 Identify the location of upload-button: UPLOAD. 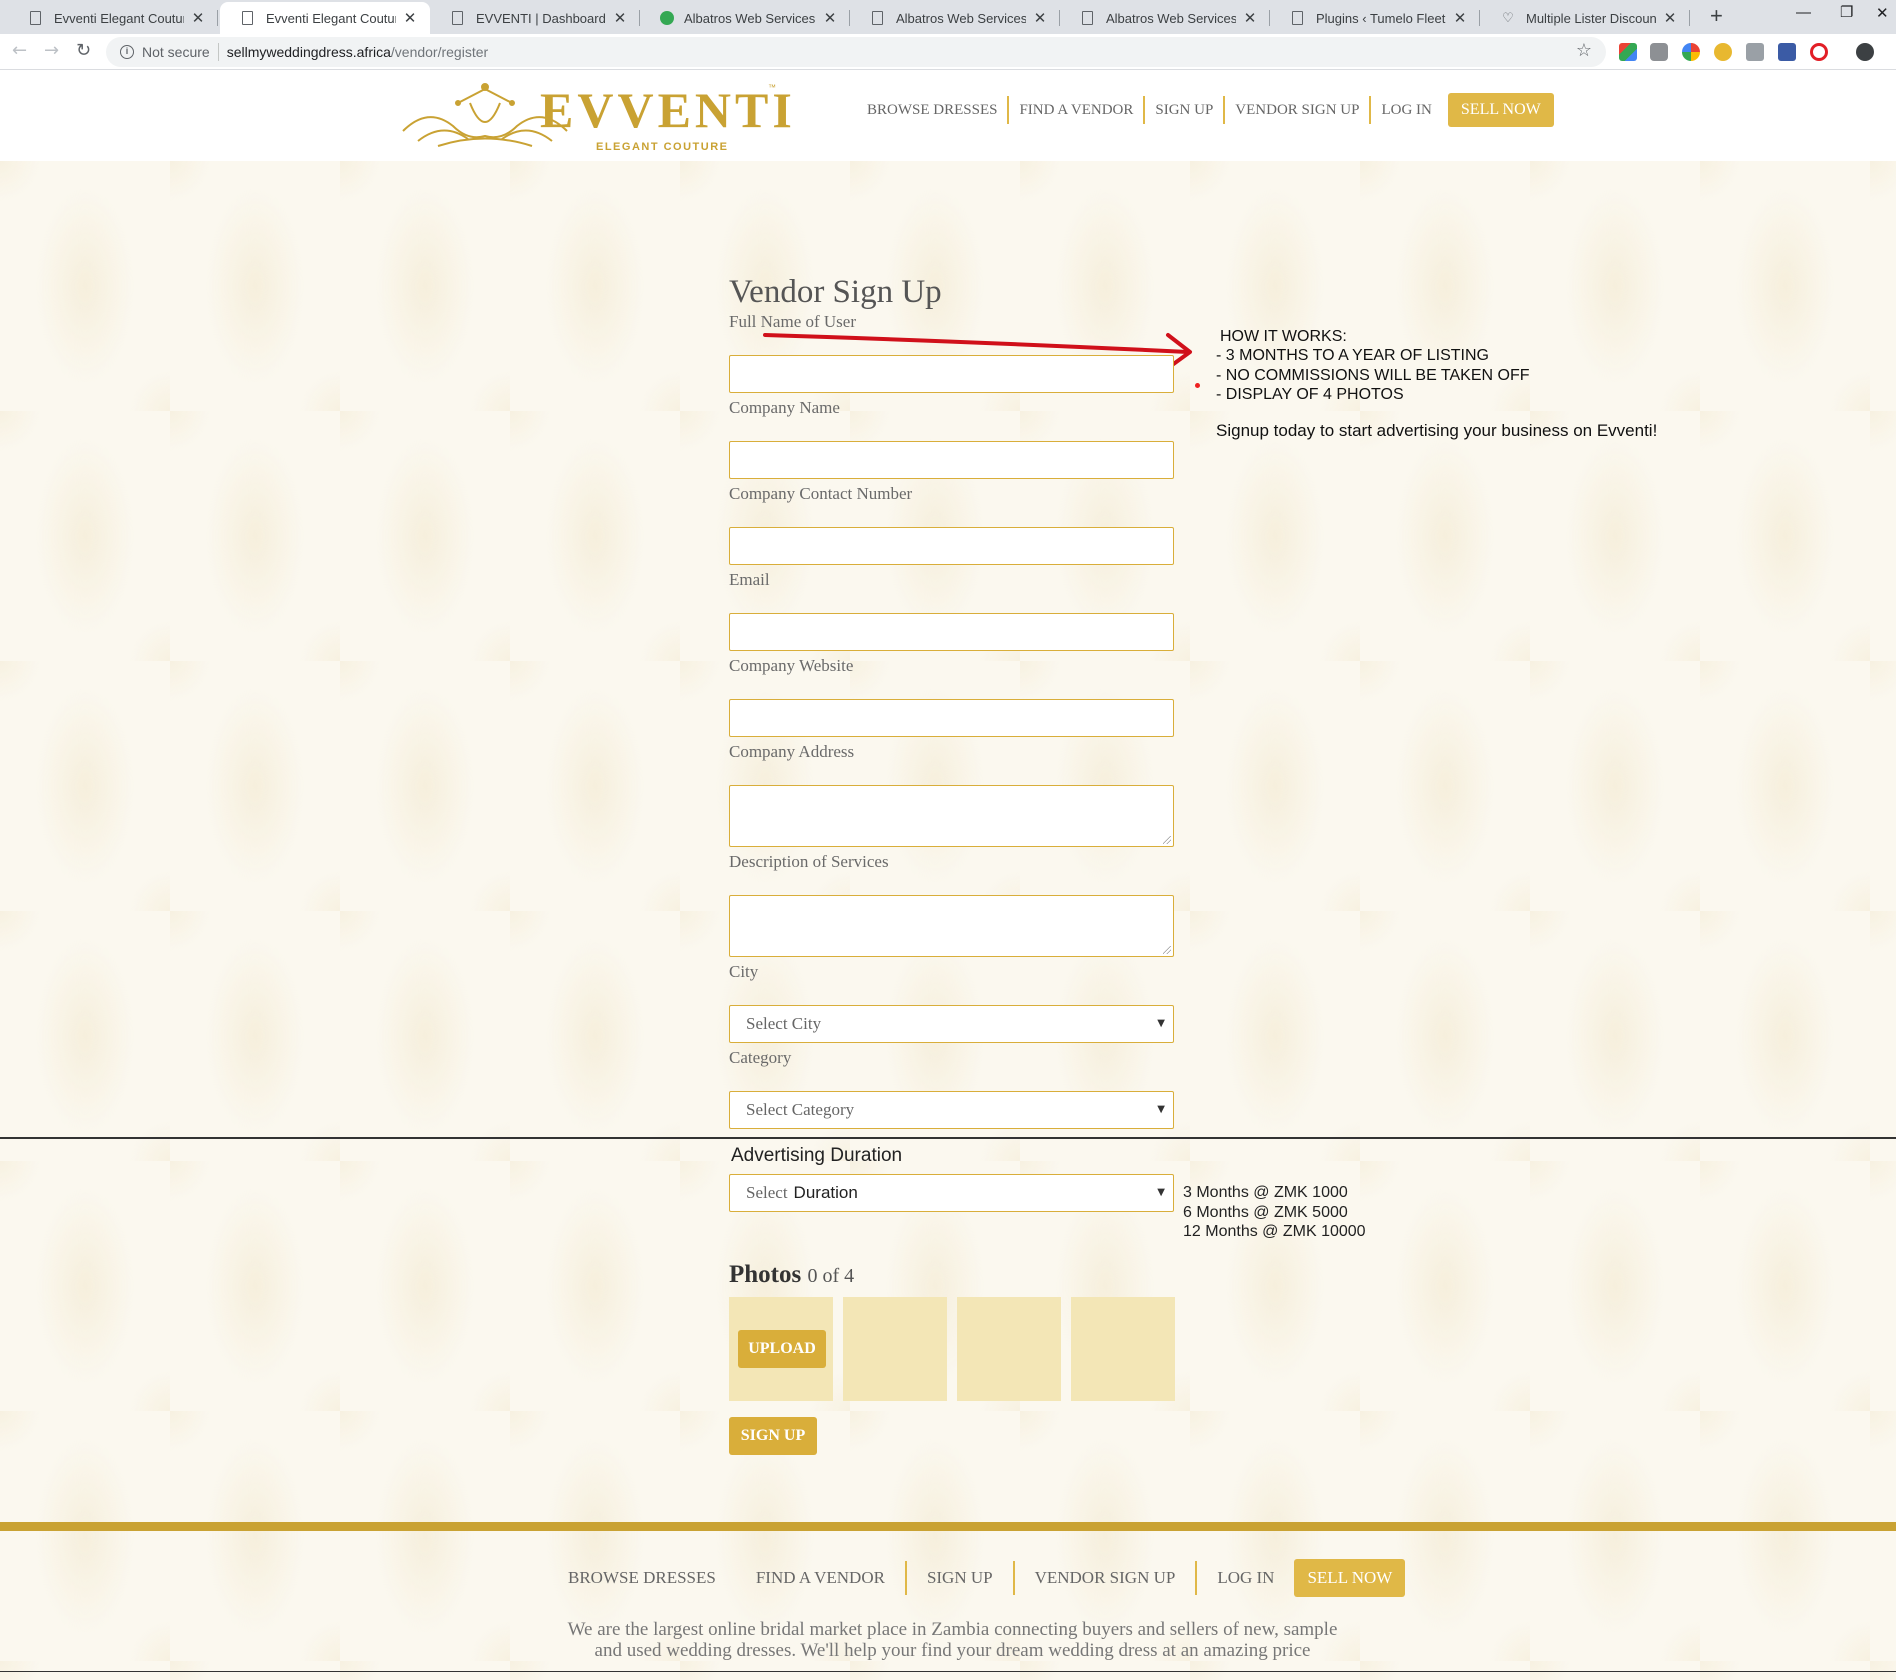
(782, 1349).